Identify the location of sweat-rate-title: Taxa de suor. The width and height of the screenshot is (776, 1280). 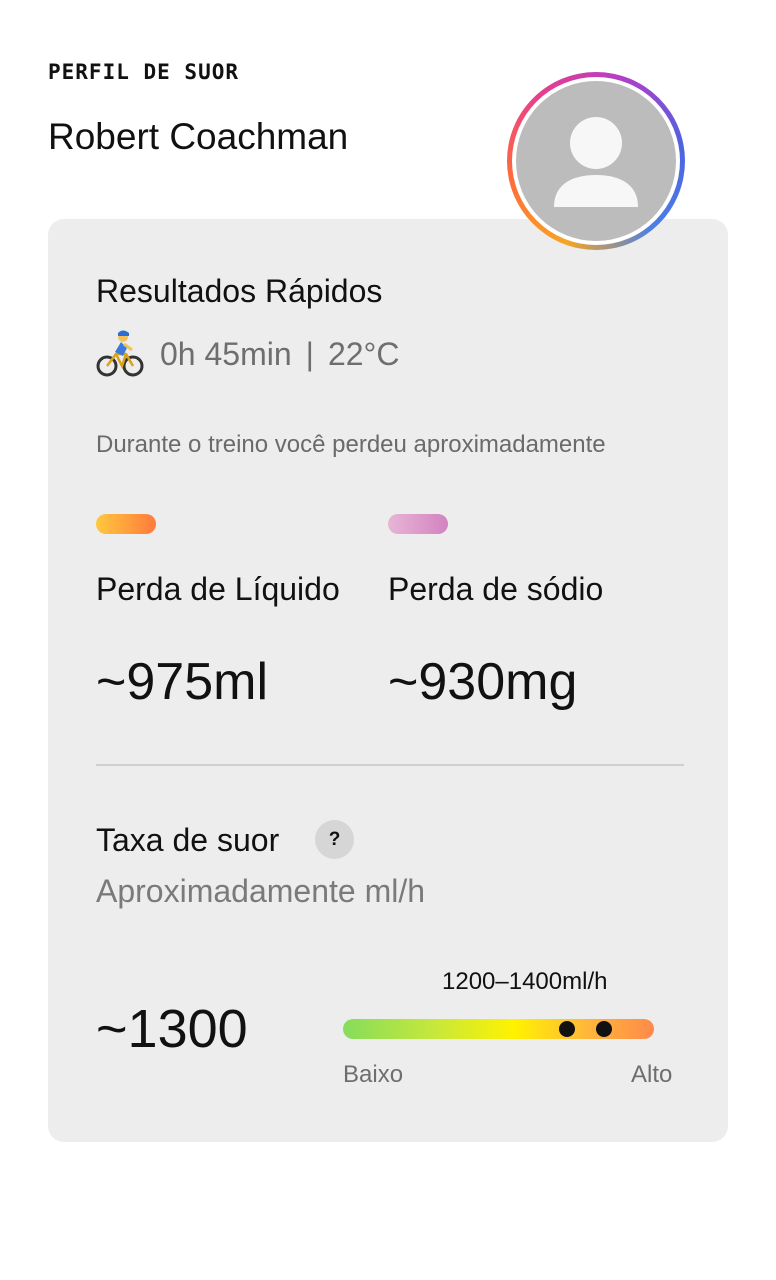
(188, 840).